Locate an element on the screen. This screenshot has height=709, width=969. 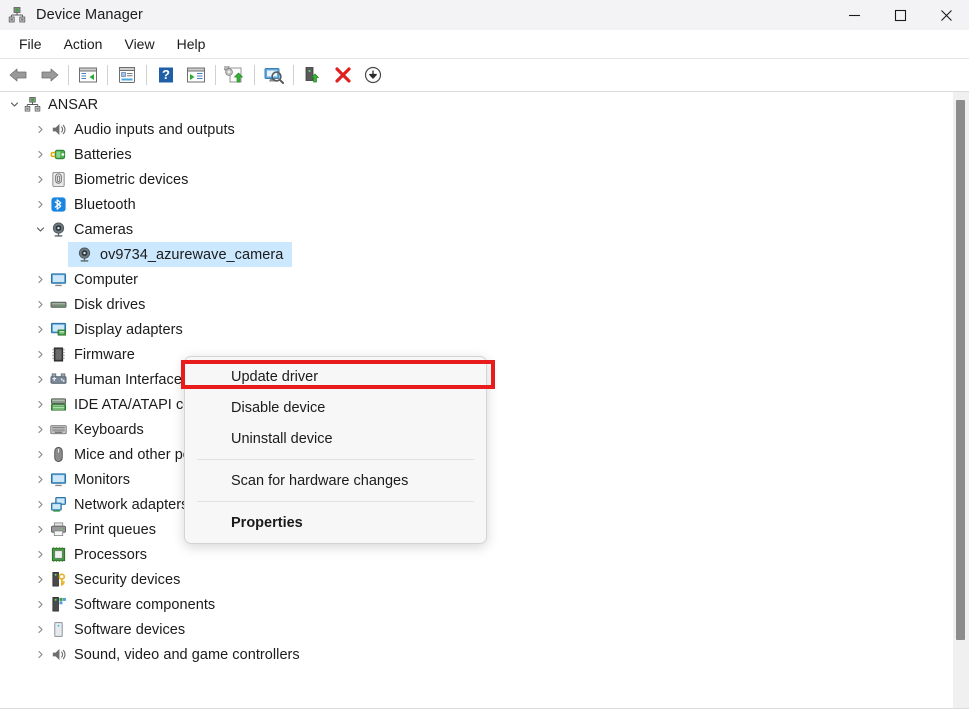
tree-item-label: Software devices is located at coordinates (130, 629).